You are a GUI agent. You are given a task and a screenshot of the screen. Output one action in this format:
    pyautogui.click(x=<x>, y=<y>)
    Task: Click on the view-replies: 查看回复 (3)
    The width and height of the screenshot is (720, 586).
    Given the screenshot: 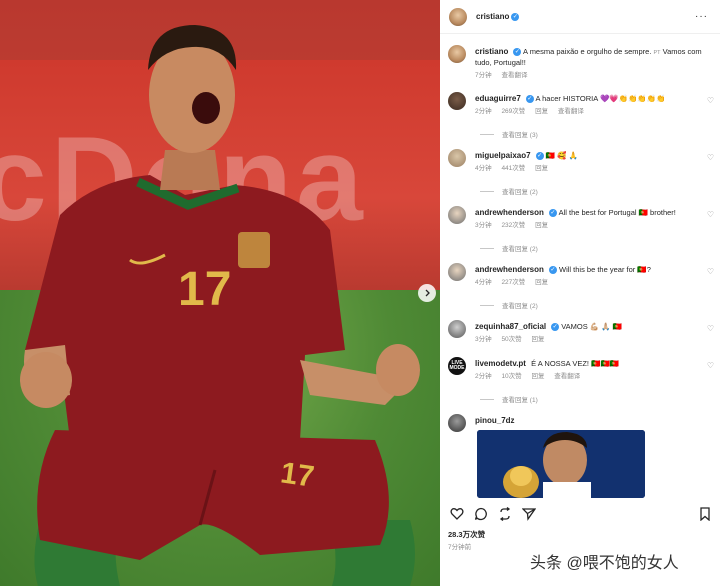 What is the action you would take?
    pyautogui.click(x=509, y=134)
    